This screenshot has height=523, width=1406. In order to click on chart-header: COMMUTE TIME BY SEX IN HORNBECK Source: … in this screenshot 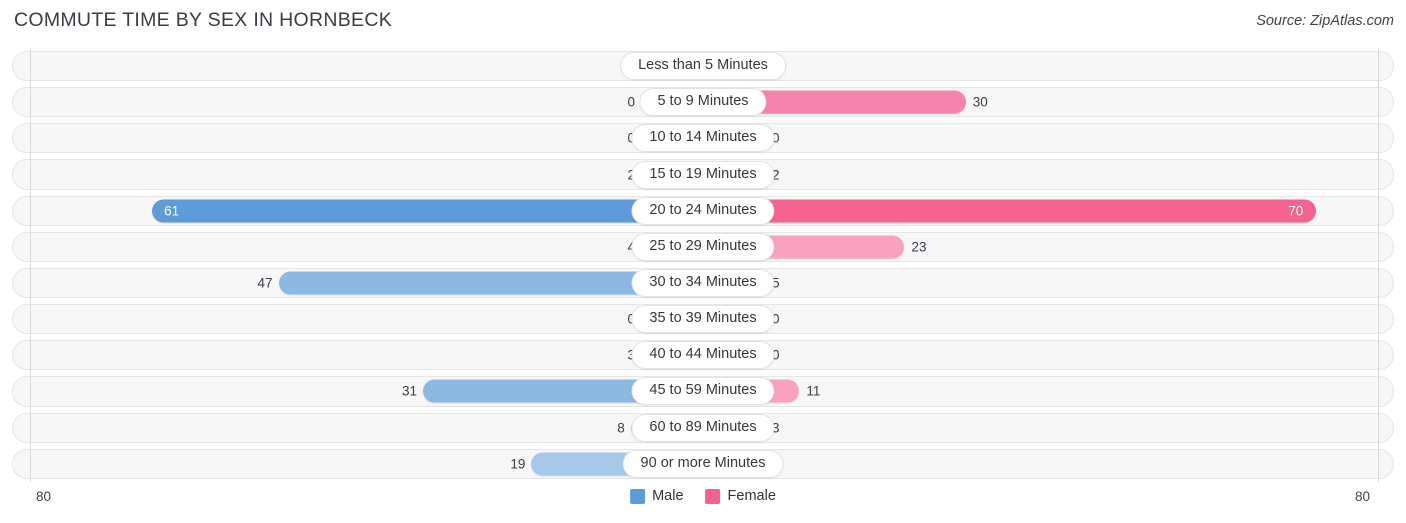, I will do `click(703, 21)`.